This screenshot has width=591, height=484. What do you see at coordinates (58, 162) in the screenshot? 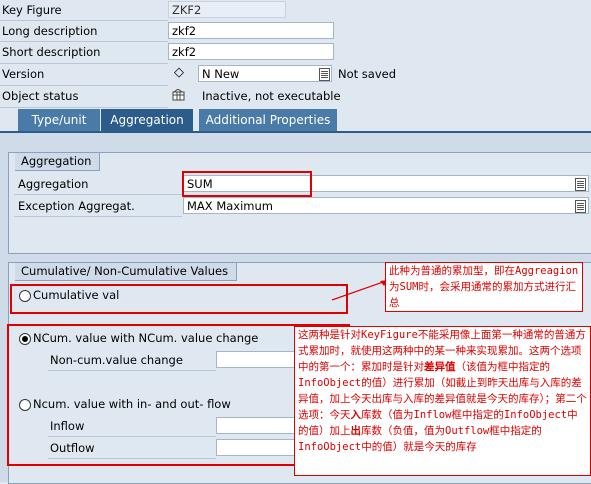
I see `aggregation-group-title: Aggregation` at bounding box center [58, 162].